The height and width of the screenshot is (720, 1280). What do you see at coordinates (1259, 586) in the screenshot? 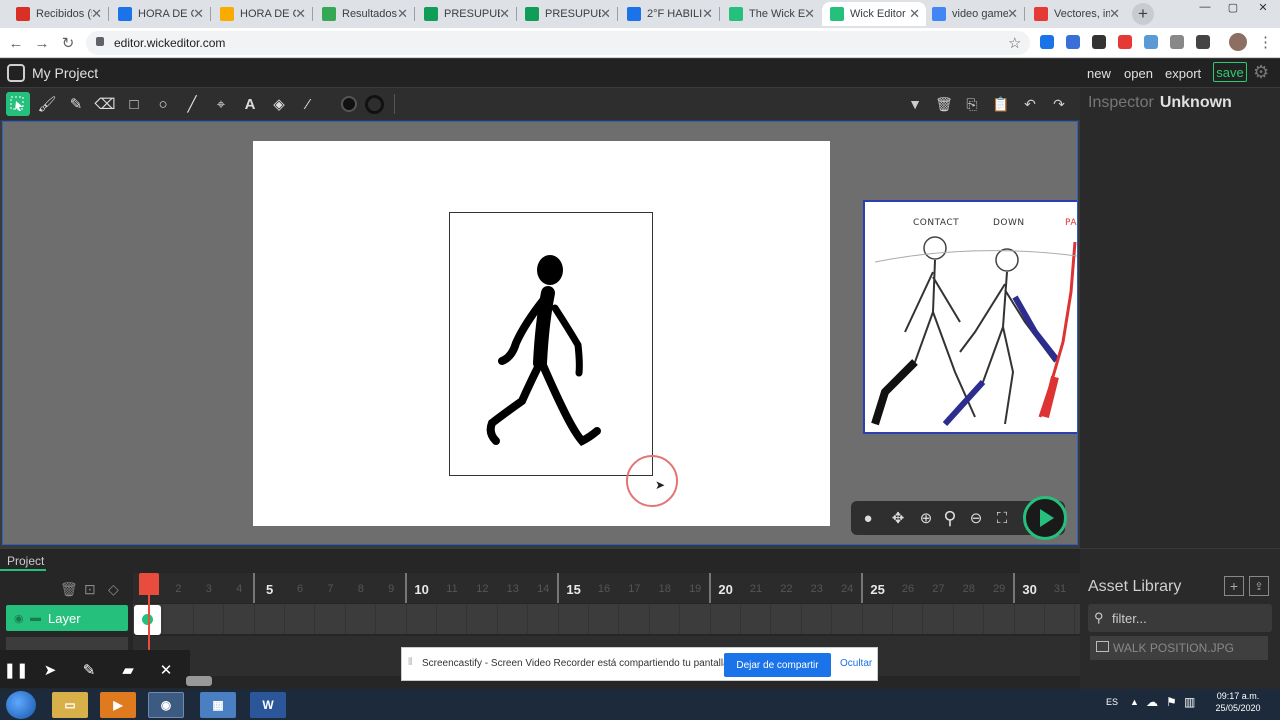
I see `upload-asset-icon: ⇪` at bounding box center [1259, 586].